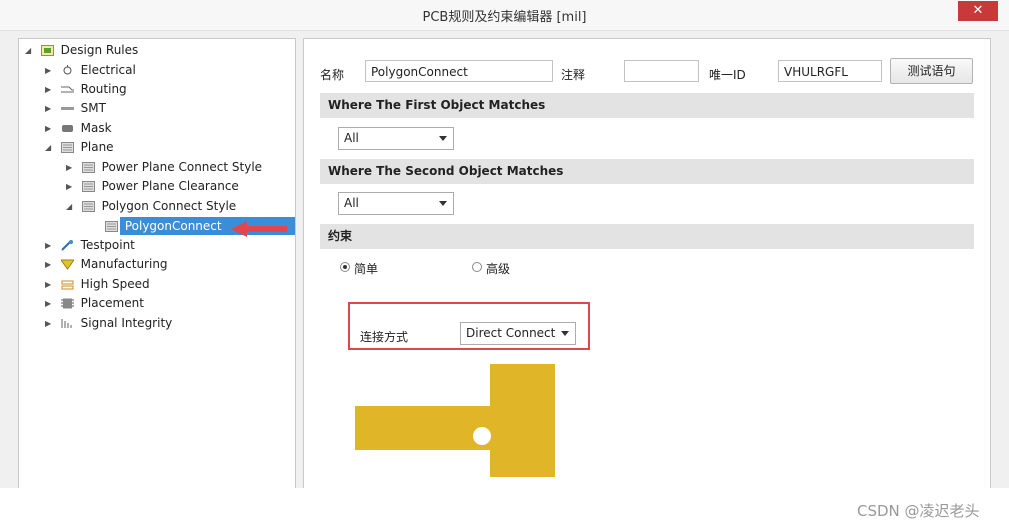 The image size is (1009, 528). What do you see at coordinates (498, 269) in the screenshot?
I see `radio-advanced-label: 高级` at bounding box center [498, 269].